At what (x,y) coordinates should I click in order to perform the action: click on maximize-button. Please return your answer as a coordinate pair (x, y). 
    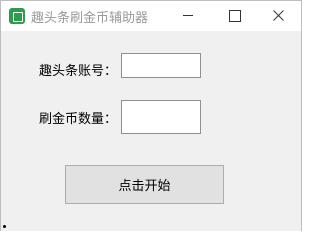
    Looking at the image, I should click on (234, 16).